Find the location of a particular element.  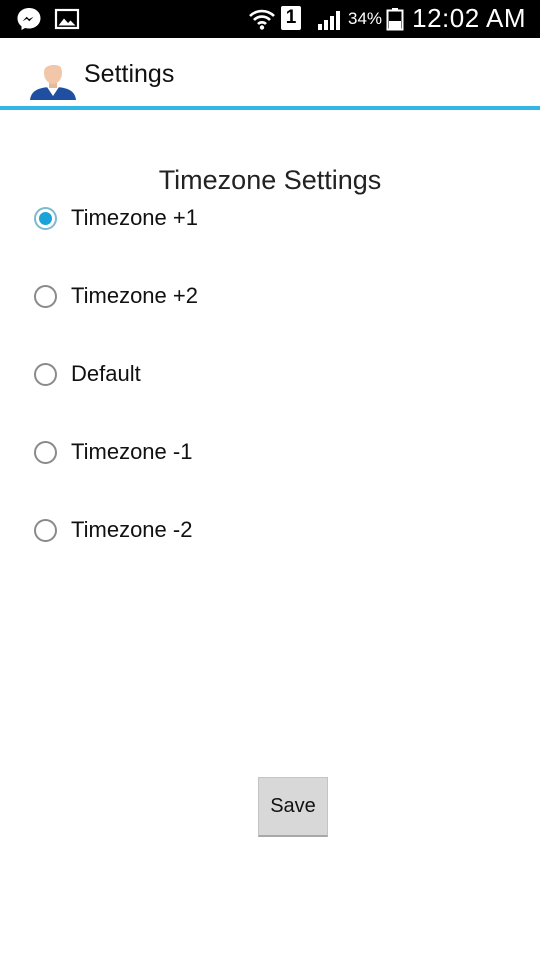

sim-icon: 1 is located at coordinates (291, 18).